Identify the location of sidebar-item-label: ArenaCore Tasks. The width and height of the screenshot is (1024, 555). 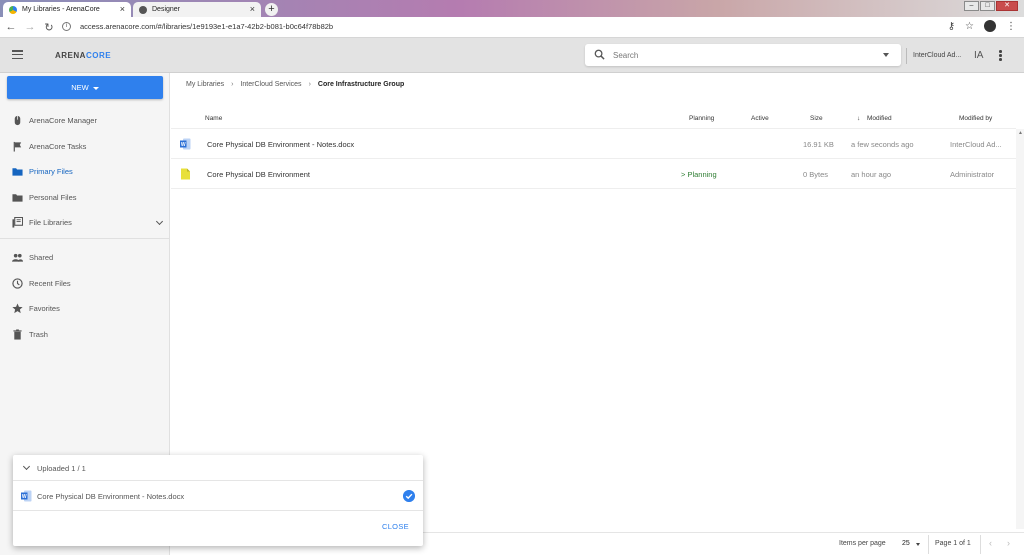
(58, 146).